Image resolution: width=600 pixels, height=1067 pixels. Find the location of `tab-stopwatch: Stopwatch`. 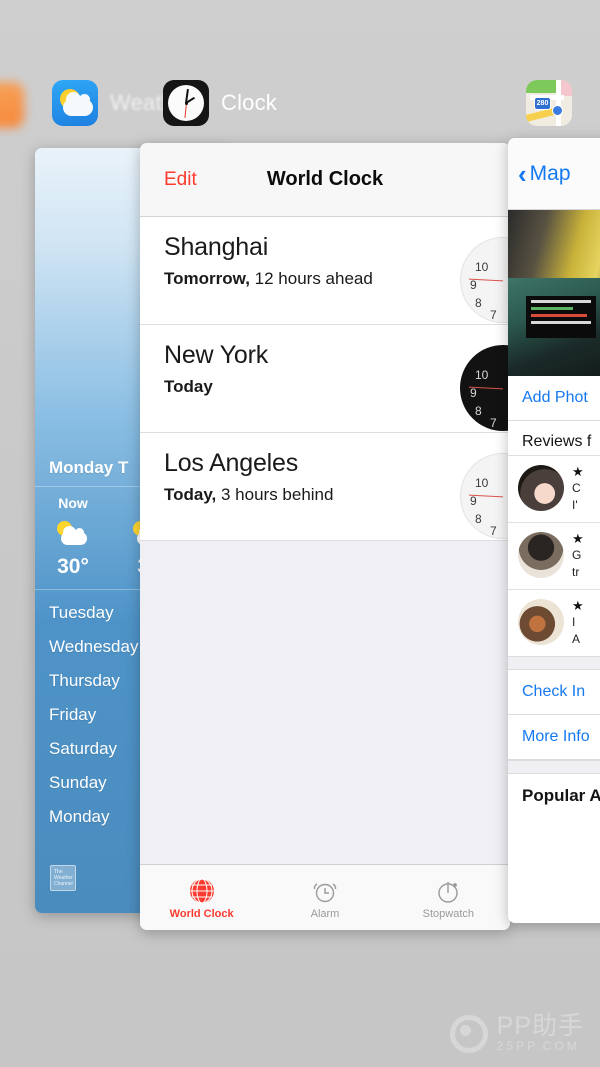

tab-stopwatch: Stopwatch is located at coordinates (448, 897).